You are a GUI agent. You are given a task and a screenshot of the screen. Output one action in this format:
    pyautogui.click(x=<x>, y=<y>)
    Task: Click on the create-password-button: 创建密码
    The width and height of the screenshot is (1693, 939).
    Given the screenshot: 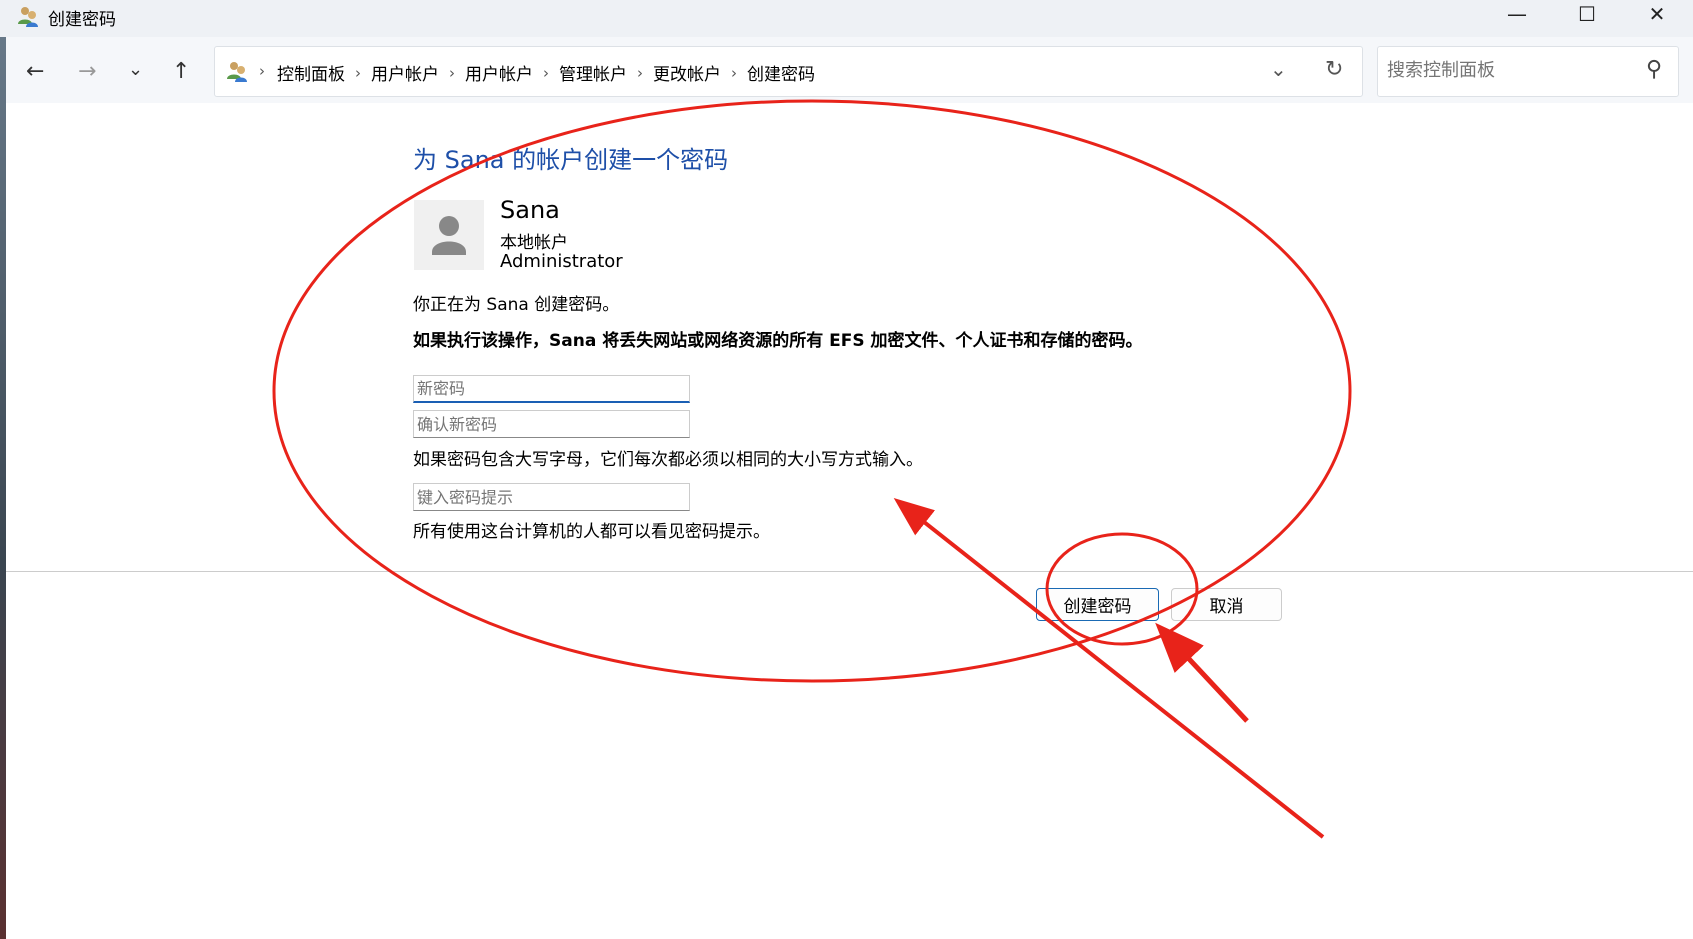 What is the action you would take?
    pyautogui.click(x=1097, y=604)
    